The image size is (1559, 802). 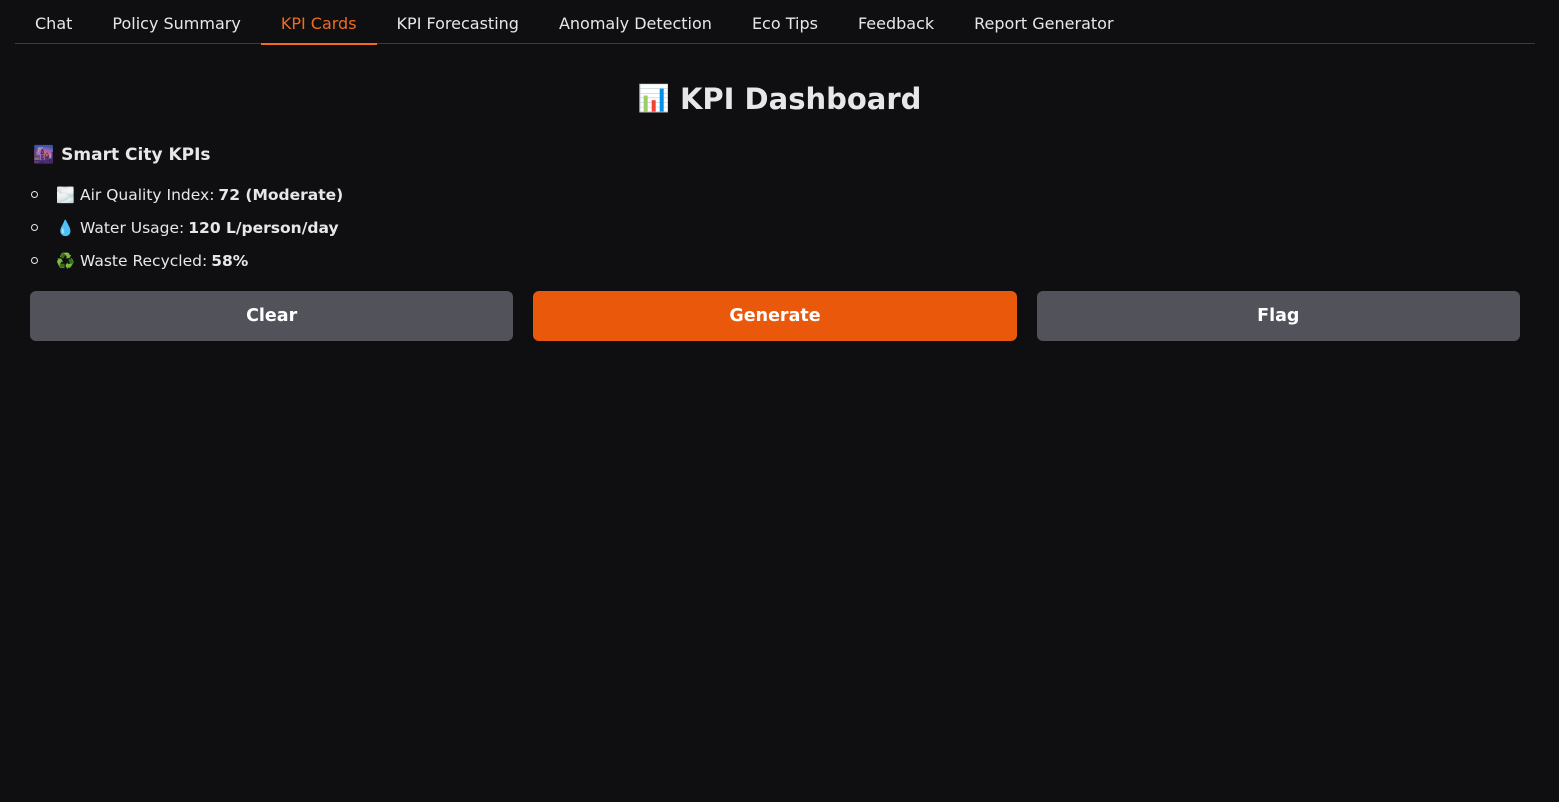 I want to click on tab-kpi-cards: KPI Cards, so click(x=318, y=22).